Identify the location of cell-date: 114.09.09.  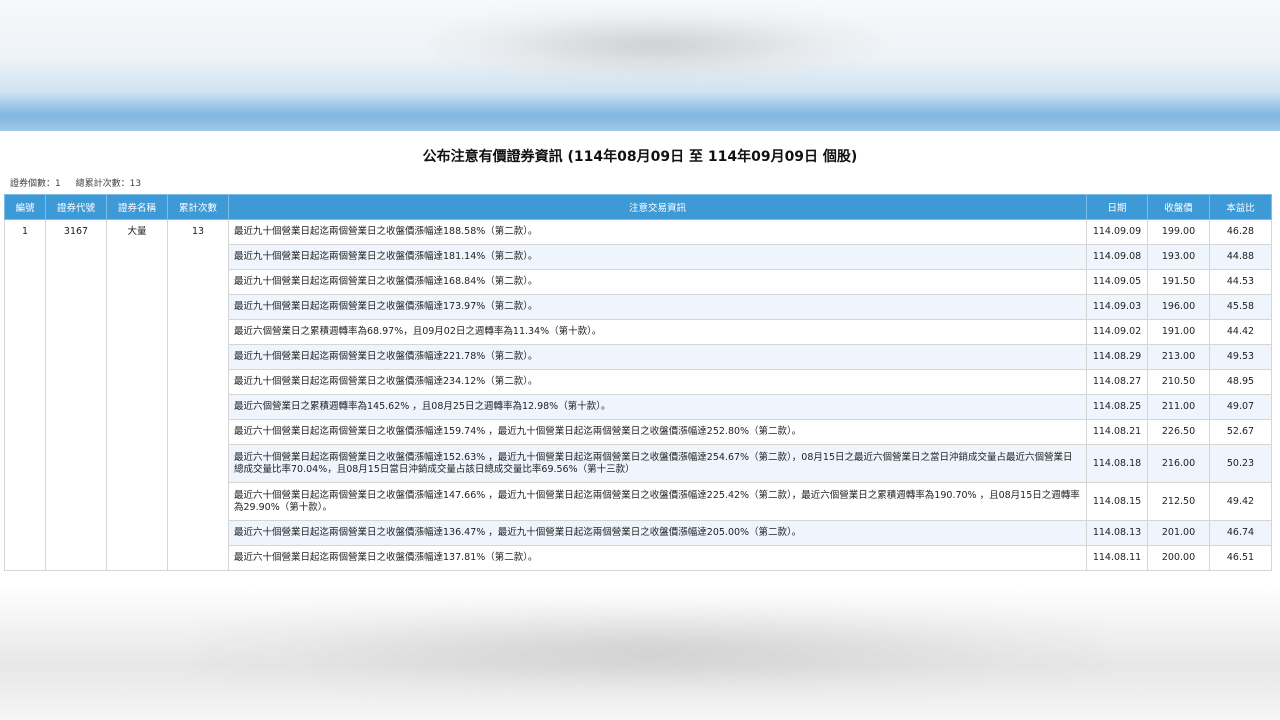
(1117, 232).